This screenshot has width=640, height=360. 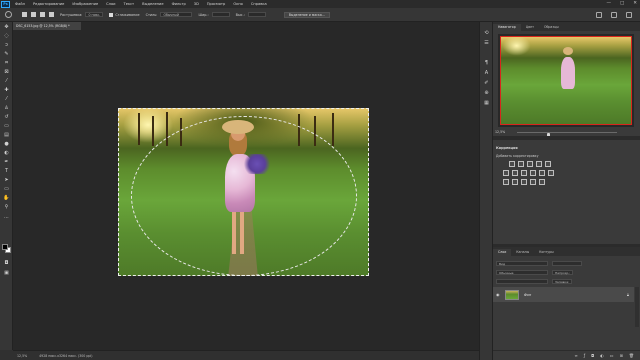 What do you see at coordinates (33, 14) in the screenshot?
I see `add-selection-icon` at bounding box center [33, 14].